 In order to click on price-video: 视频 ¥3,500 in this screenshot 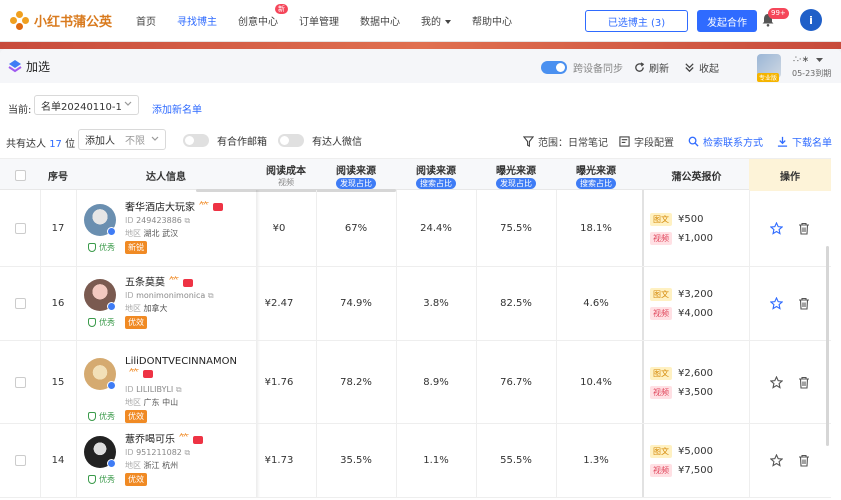, I will do `click(681, 392)`.